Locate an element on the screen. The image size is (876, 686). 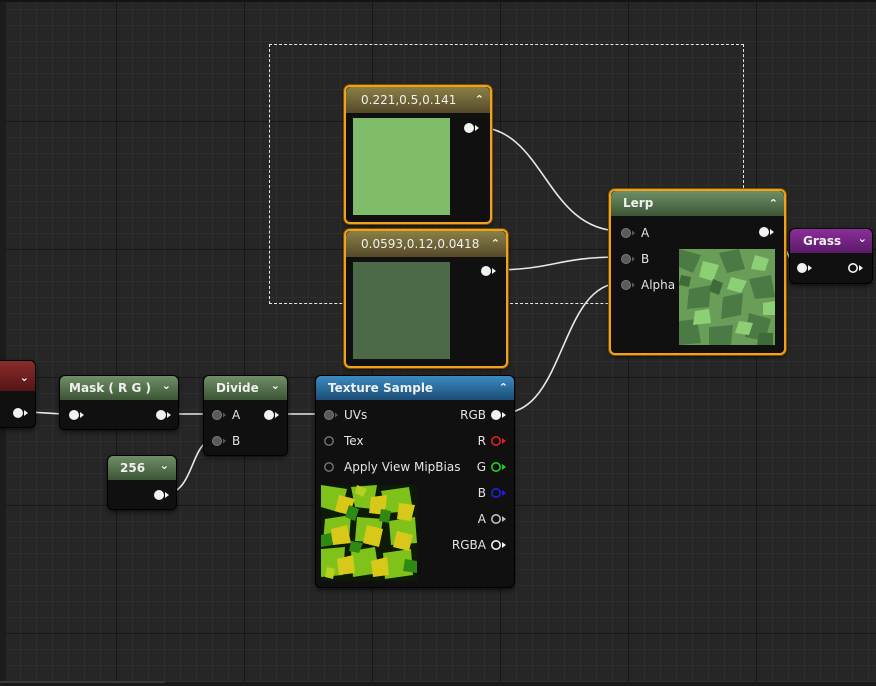
divide-node: Divide ⌄ A B is located at coordinates (245, 415).